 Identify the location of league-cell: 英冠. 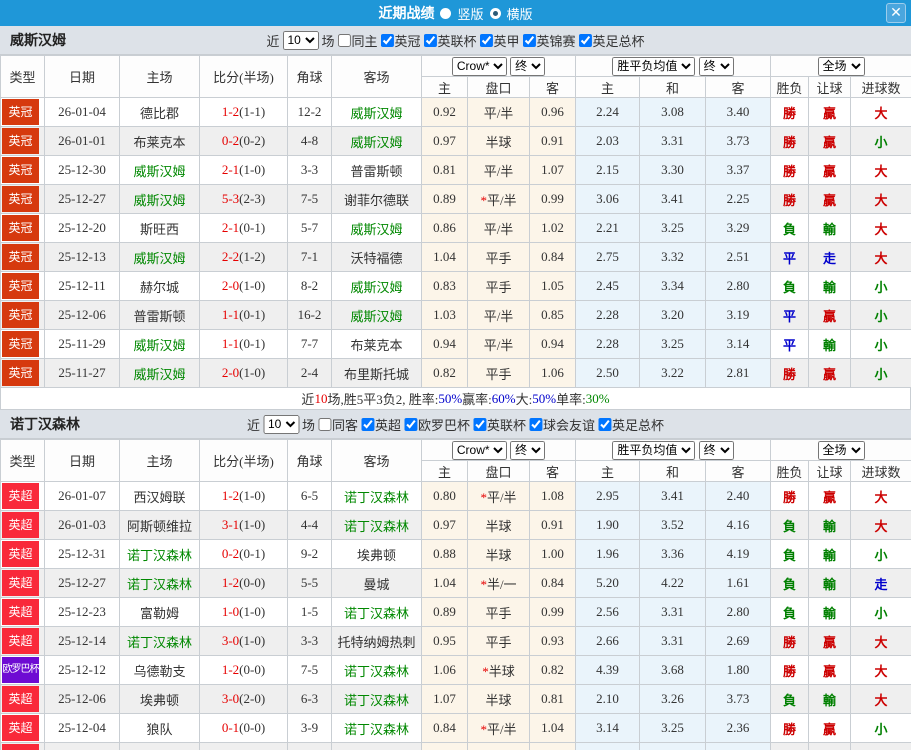
(22, 286).